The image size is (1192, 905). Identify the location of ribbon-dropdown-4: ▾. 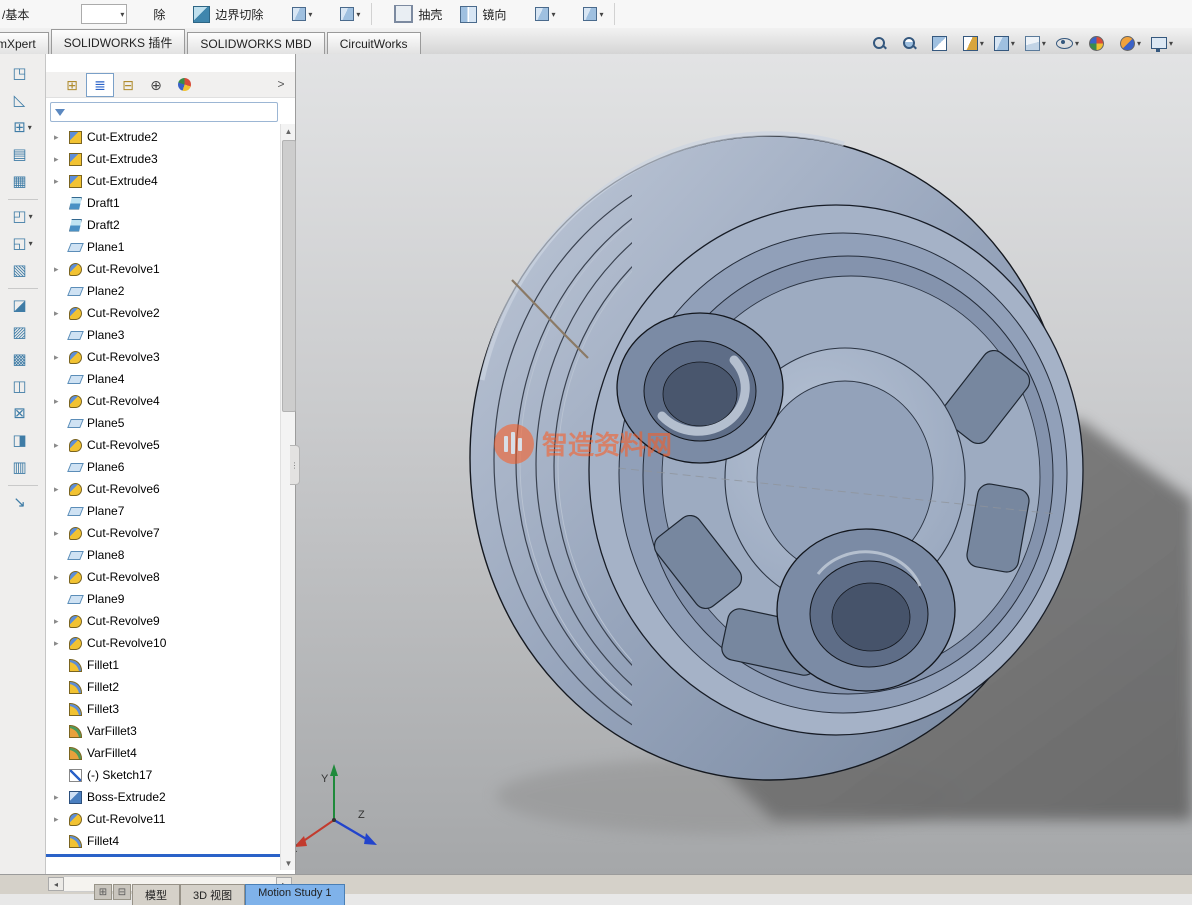
(593, 14).